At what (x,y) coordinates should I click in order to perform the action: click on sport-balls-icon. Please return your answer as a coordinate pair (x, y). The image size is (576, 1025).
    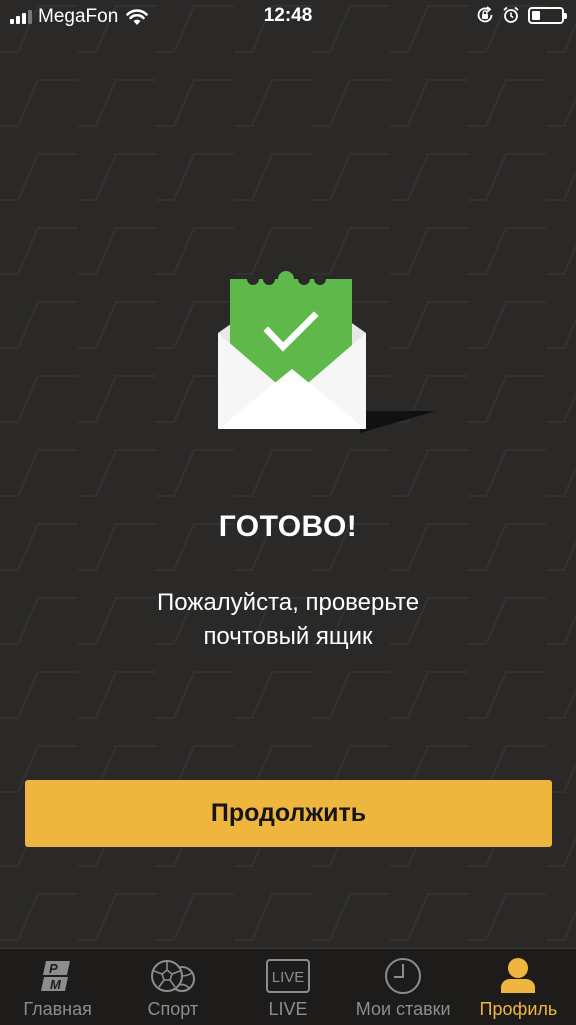
    Looking at the image, I should click on (172, 976).